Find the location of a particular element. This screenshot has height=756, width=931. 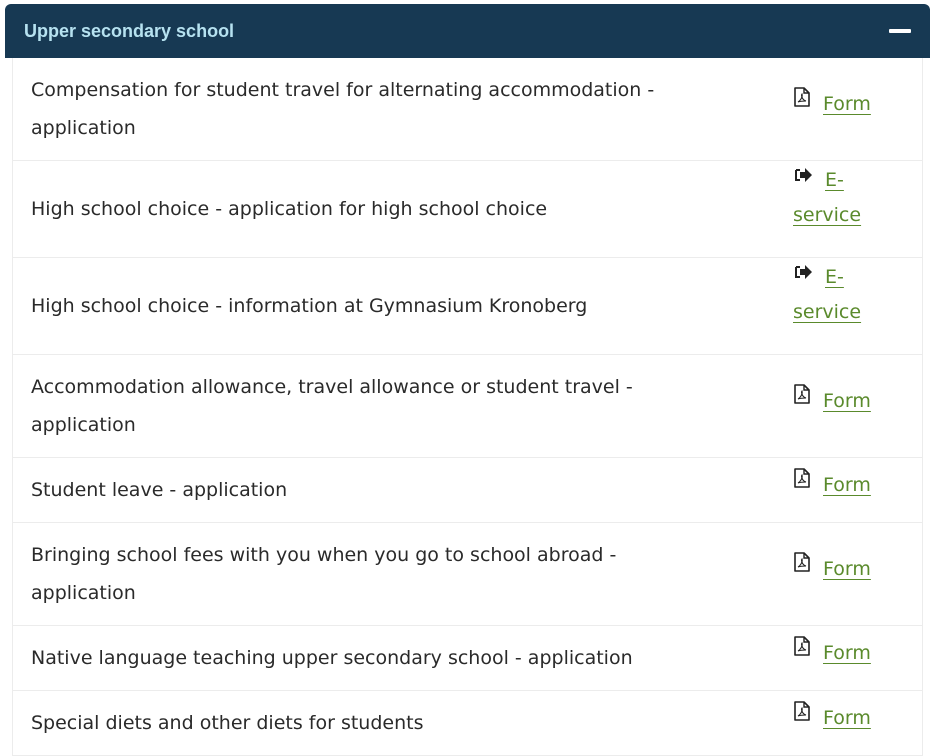

list-item-label-line: Student leave - application is located at coordinates (159, 490).